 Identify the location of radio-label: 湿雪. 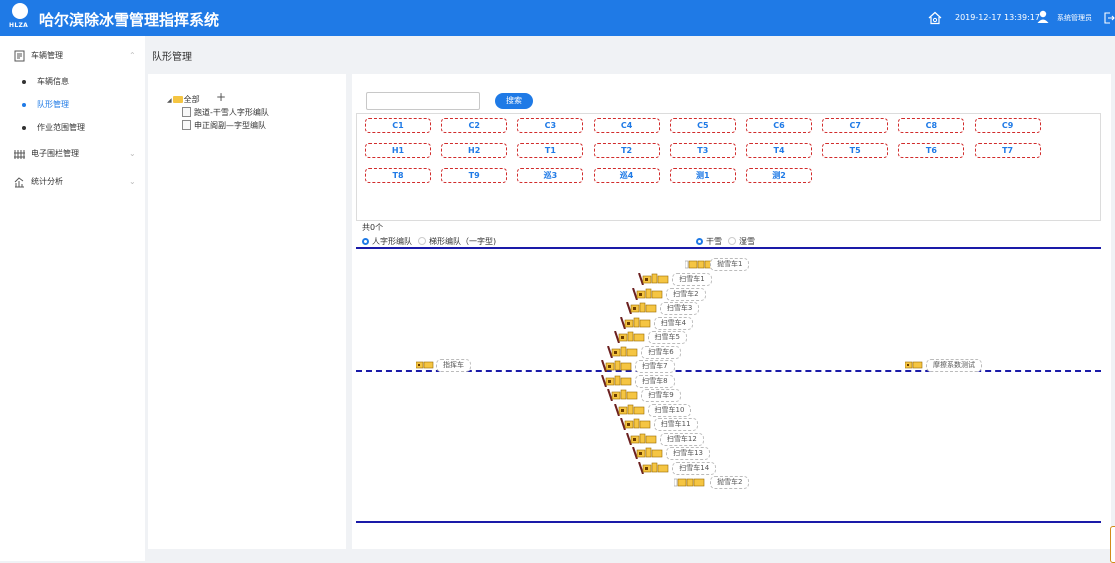
(747, 241).